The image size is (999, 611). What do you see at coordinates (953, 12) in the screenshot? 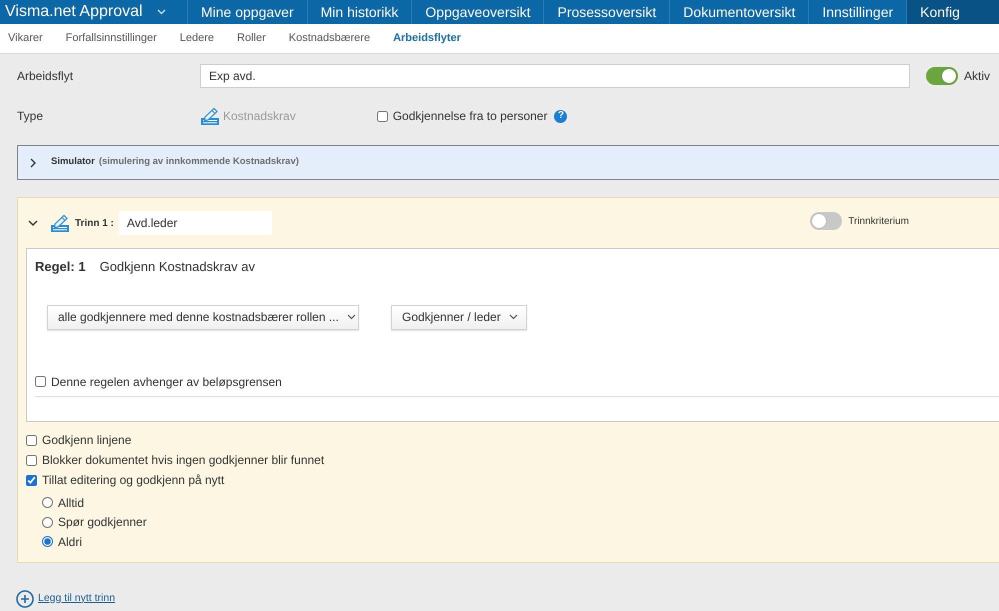
I see `nav-tab: Konfig` at bounding box center [953, 12].